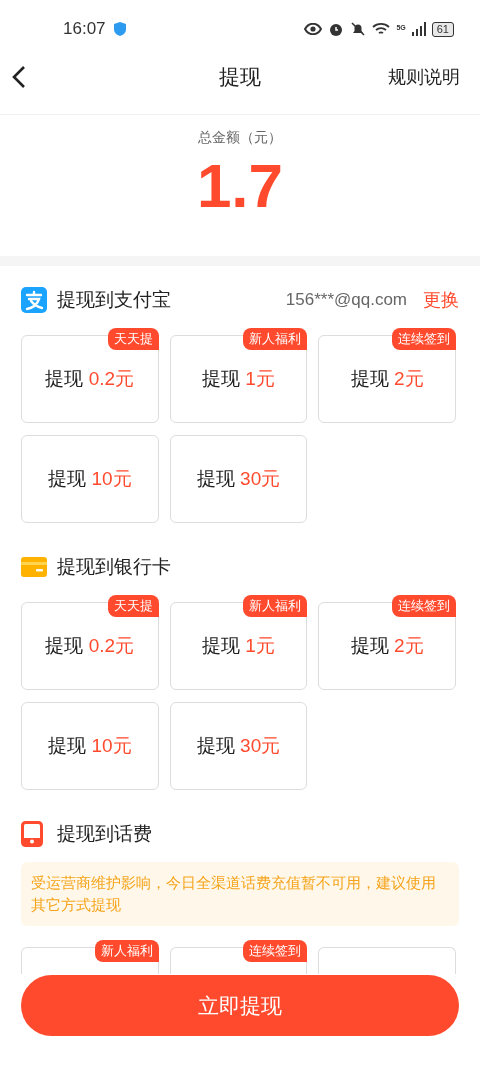  What do you see at coordinates (119, 29) in the screenshot?
I see `shield-icon` at bounding box center [119, 29].